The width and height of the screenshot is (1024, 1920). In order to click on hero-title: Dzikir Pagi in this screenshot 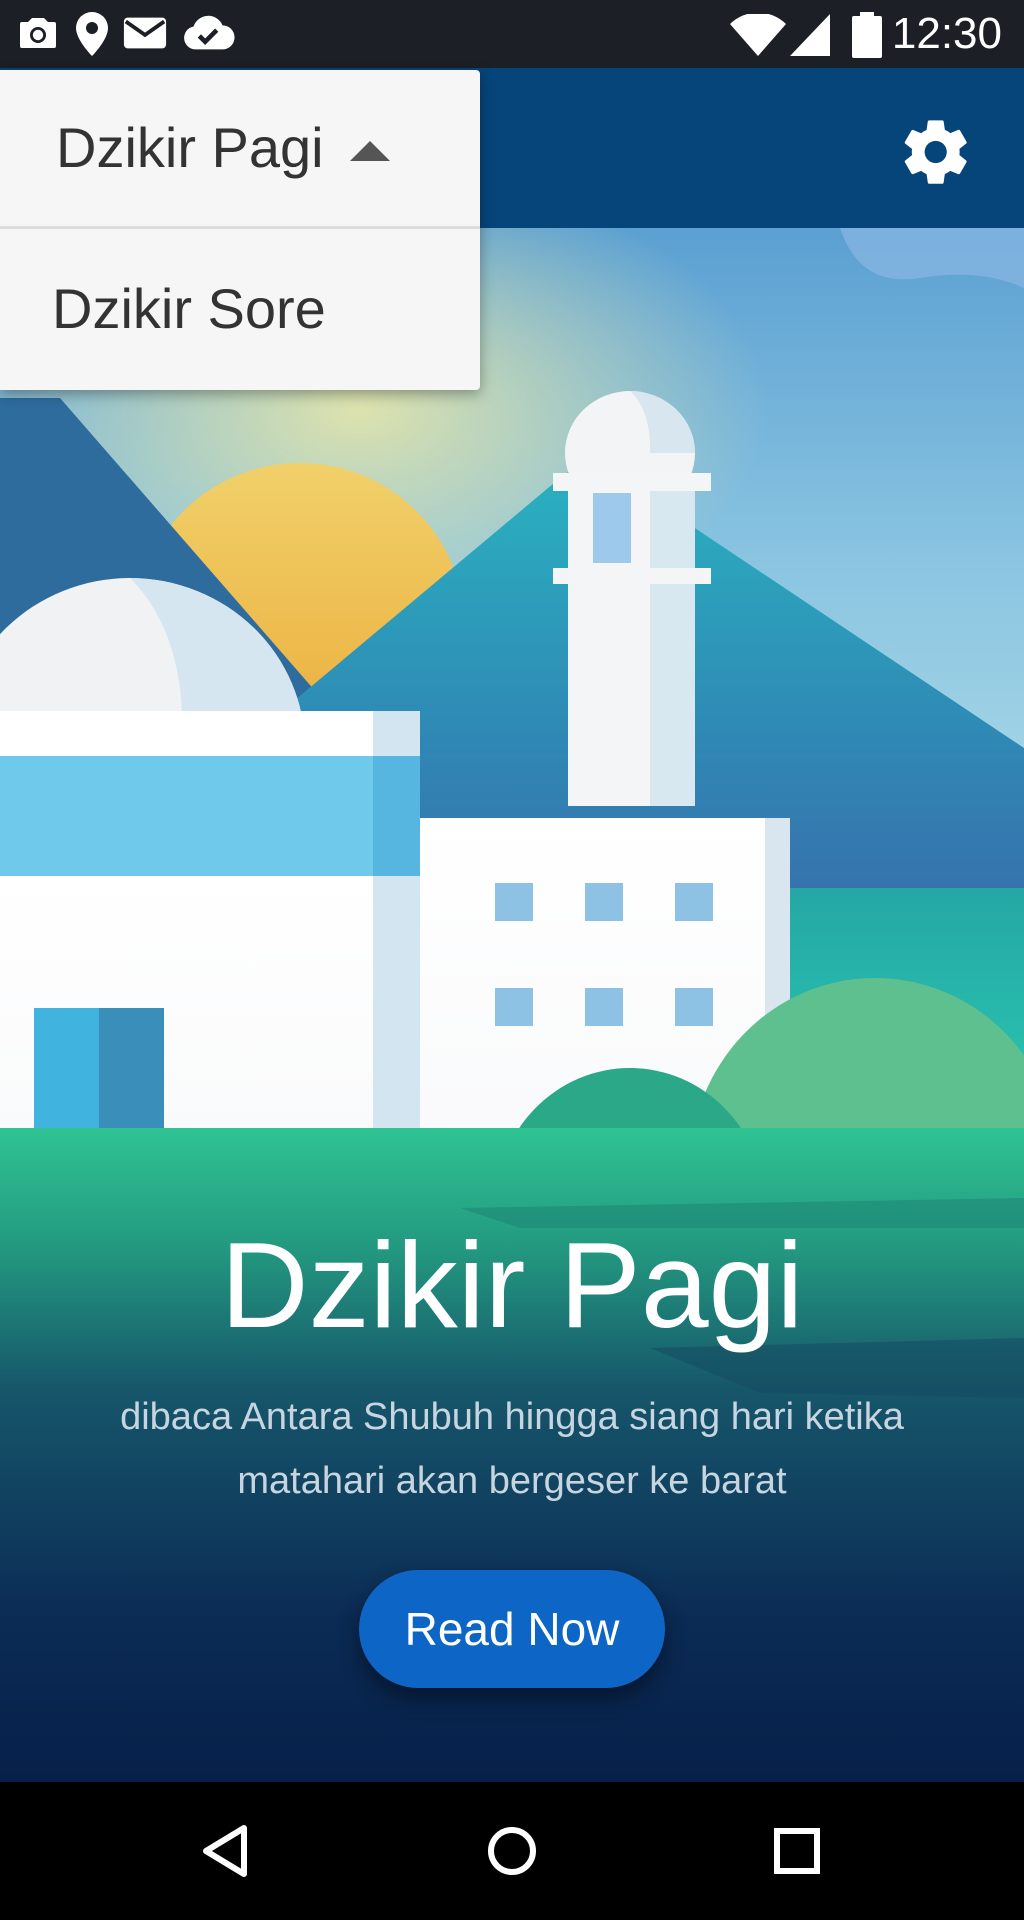, I will do `click(512, 1285)`.